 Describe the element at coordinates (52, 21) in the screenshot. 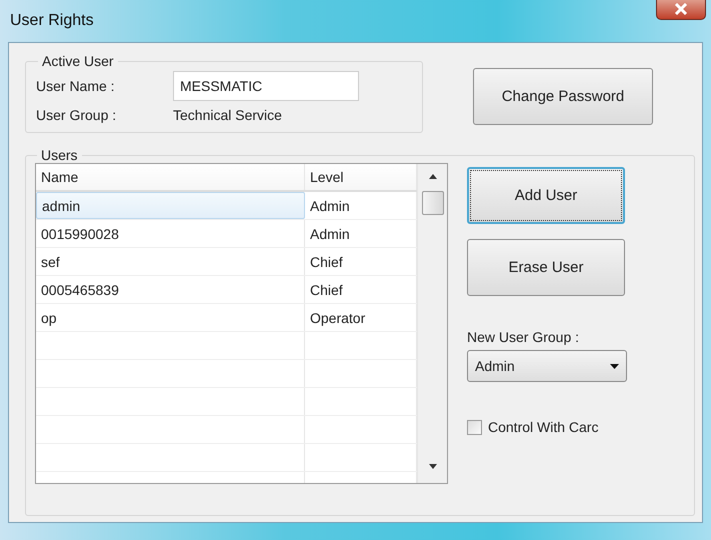

I see `window-title: User Rights` at that location.